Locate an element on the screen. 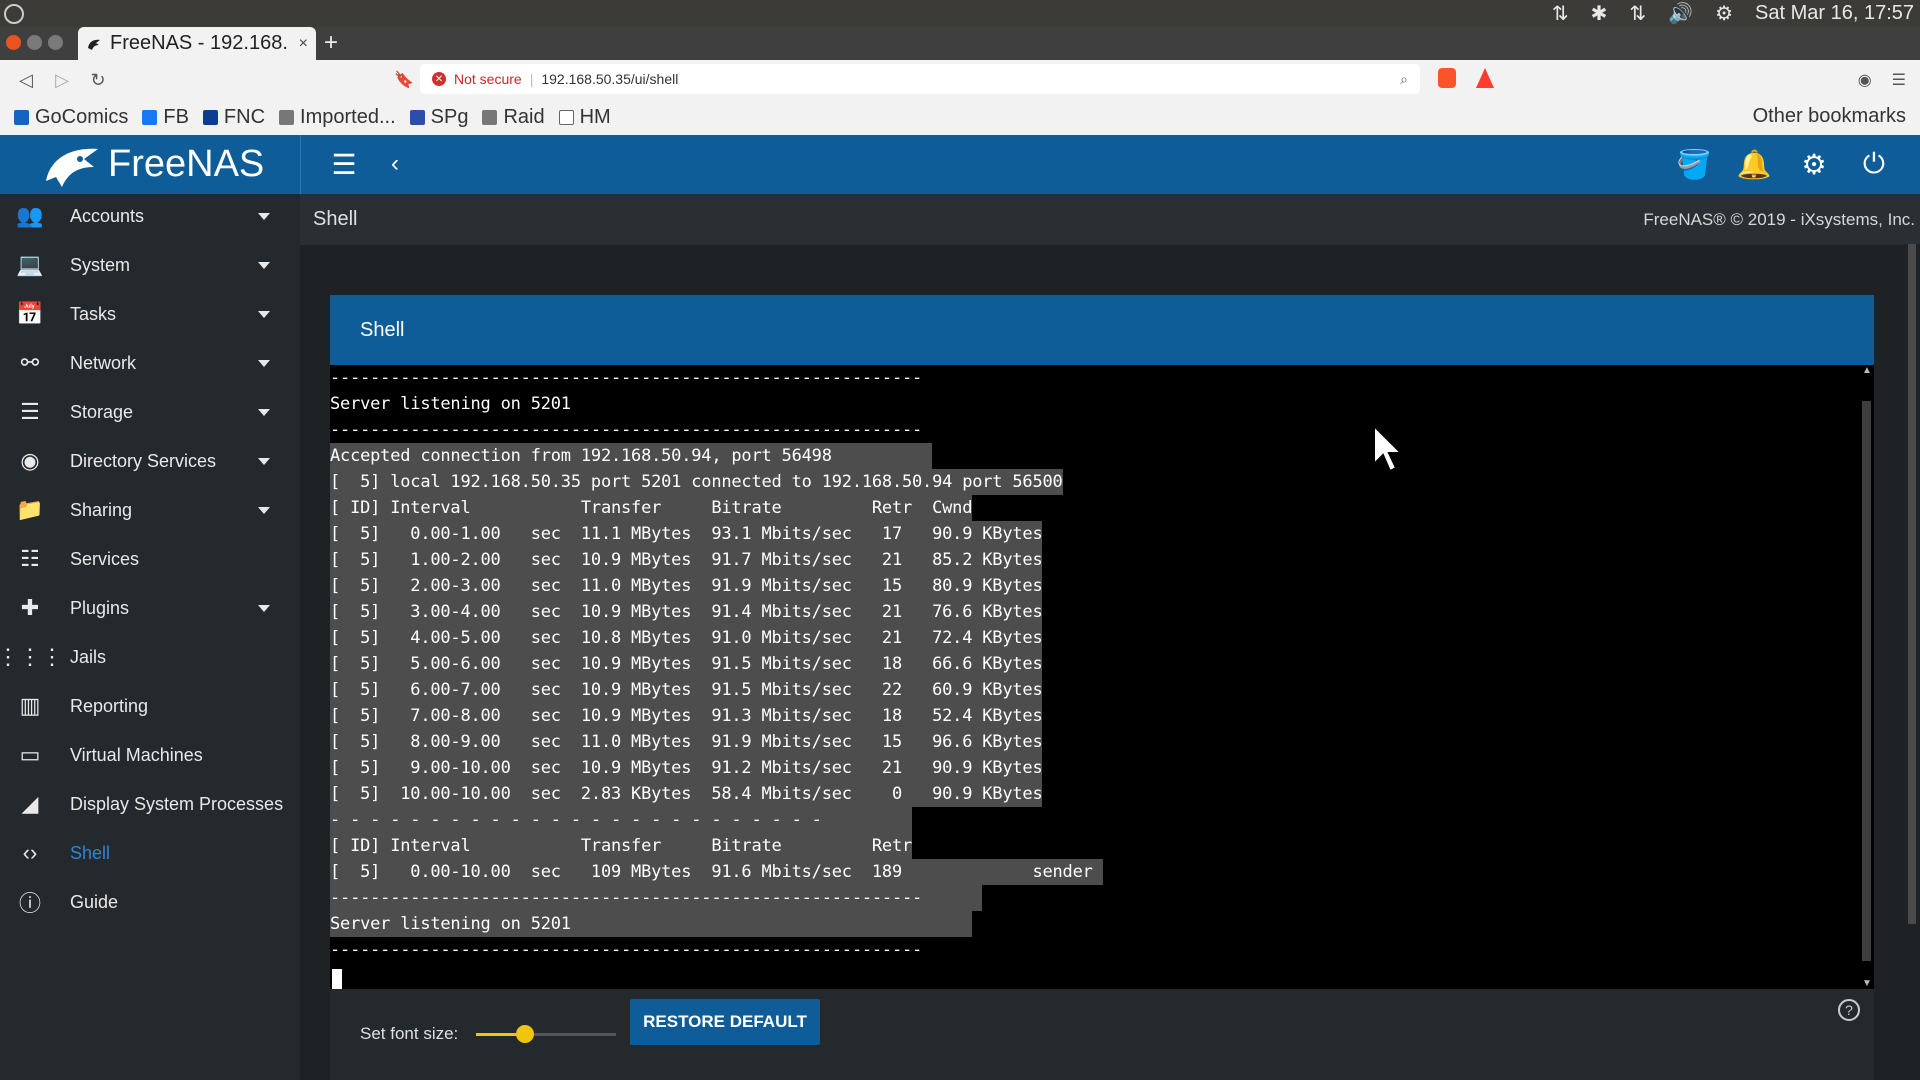  help-icon: ? is located at coordinates (1849, 1010).